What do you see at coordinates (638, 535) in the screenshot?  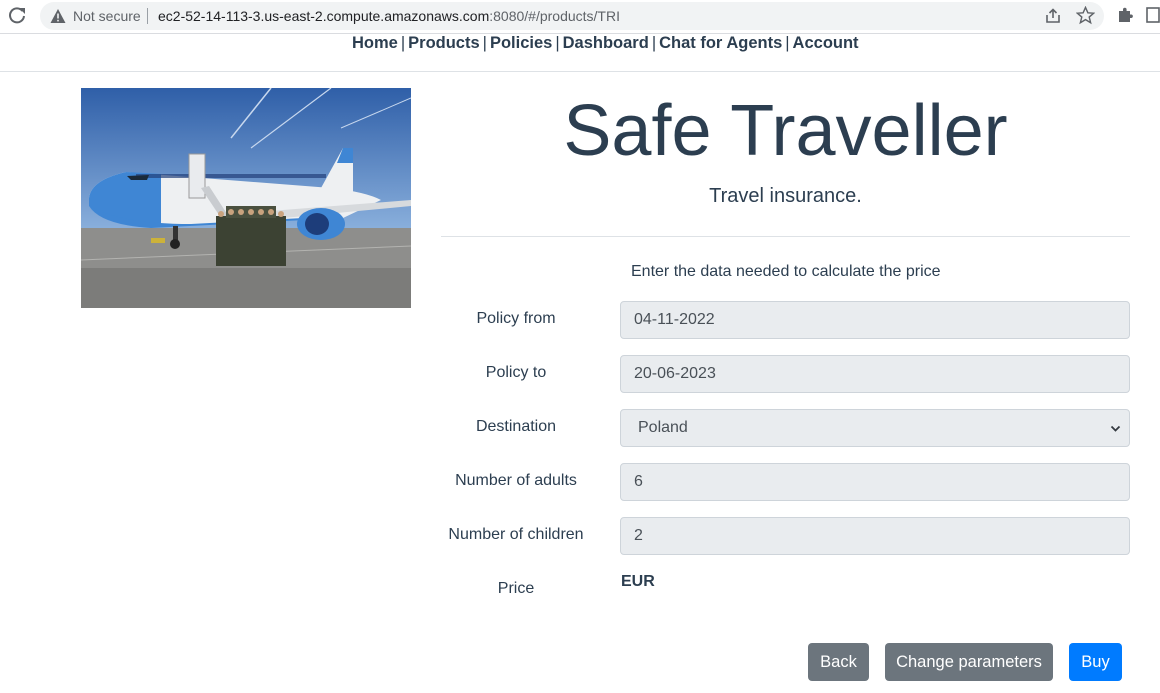 I see `children-value: 2` at bounding box center [638, 535].